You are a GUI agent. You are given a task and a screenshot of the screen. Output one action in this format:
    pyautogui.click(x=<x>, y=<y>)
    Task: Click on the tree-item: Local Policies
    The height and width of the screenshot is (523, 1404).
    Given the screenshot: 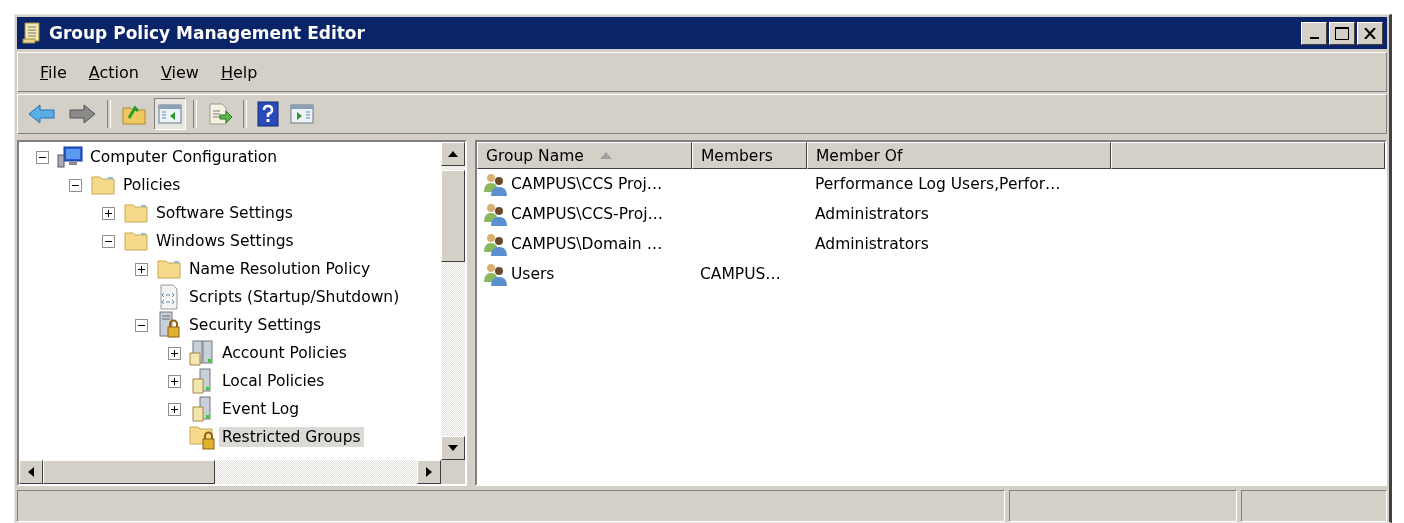 What is the action you would take?
    pyautogui.click(x=273, y=381)
    